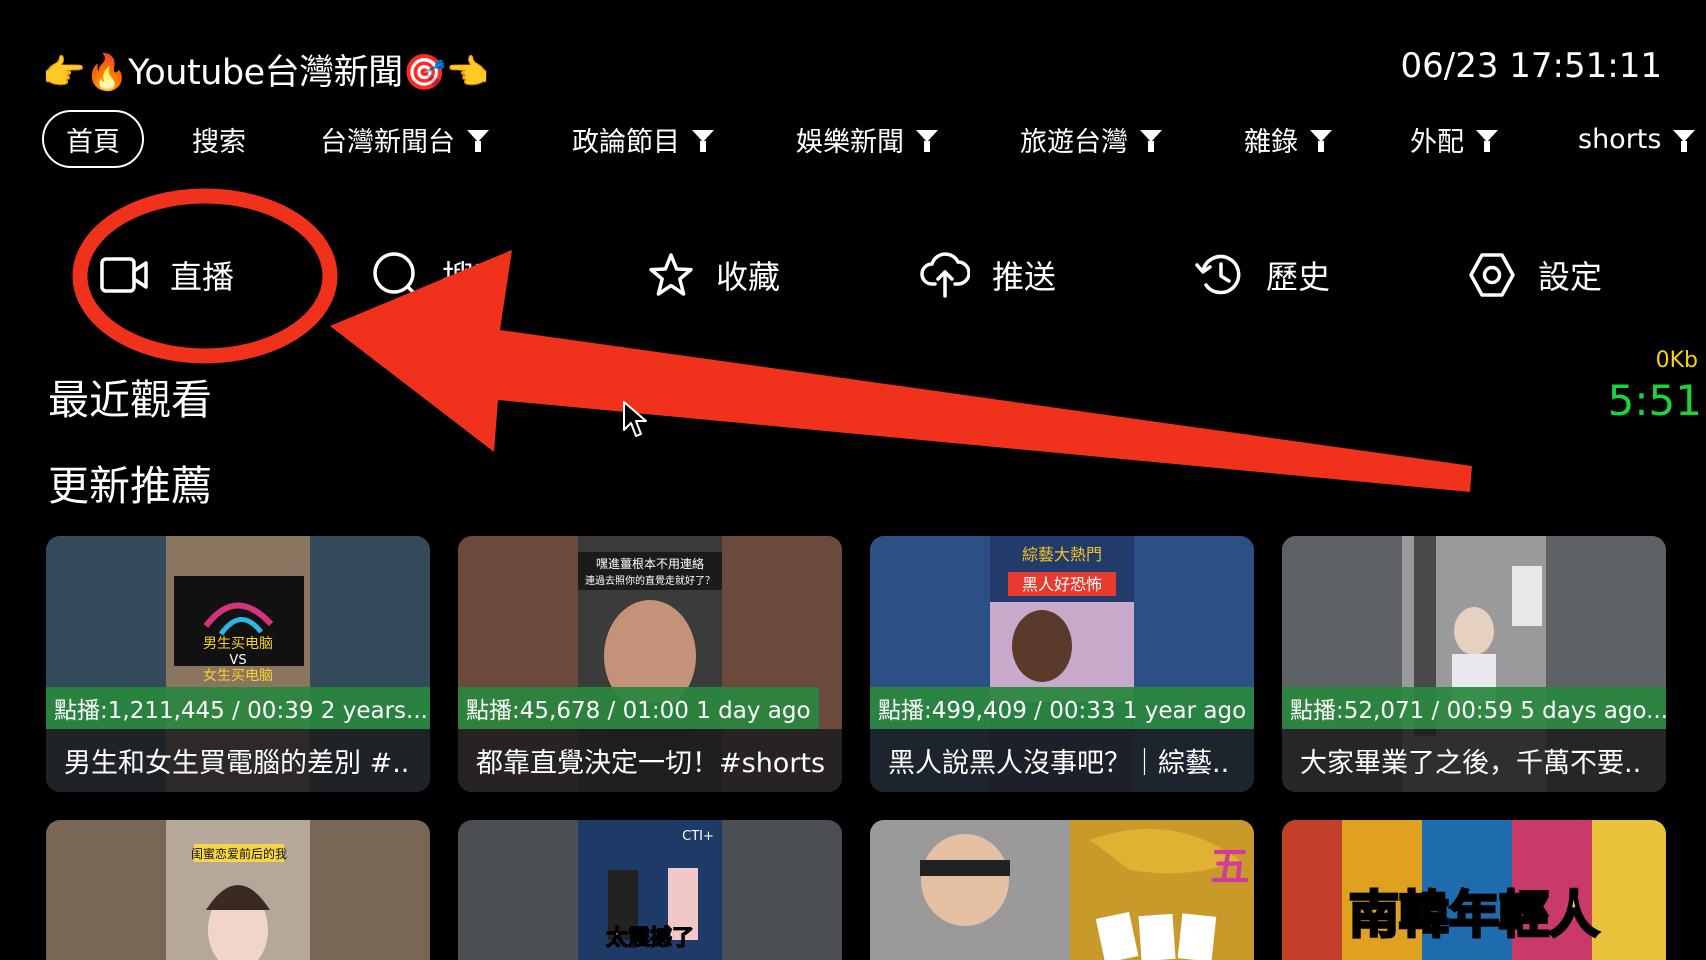 Image resolution: width=1706 pixels, height=960 pixels. Describe the element at coordinates (1062, 708) in the screenshot. I see `video-meta: 點播:499,409 / 00:33 1 year ago` at that location.